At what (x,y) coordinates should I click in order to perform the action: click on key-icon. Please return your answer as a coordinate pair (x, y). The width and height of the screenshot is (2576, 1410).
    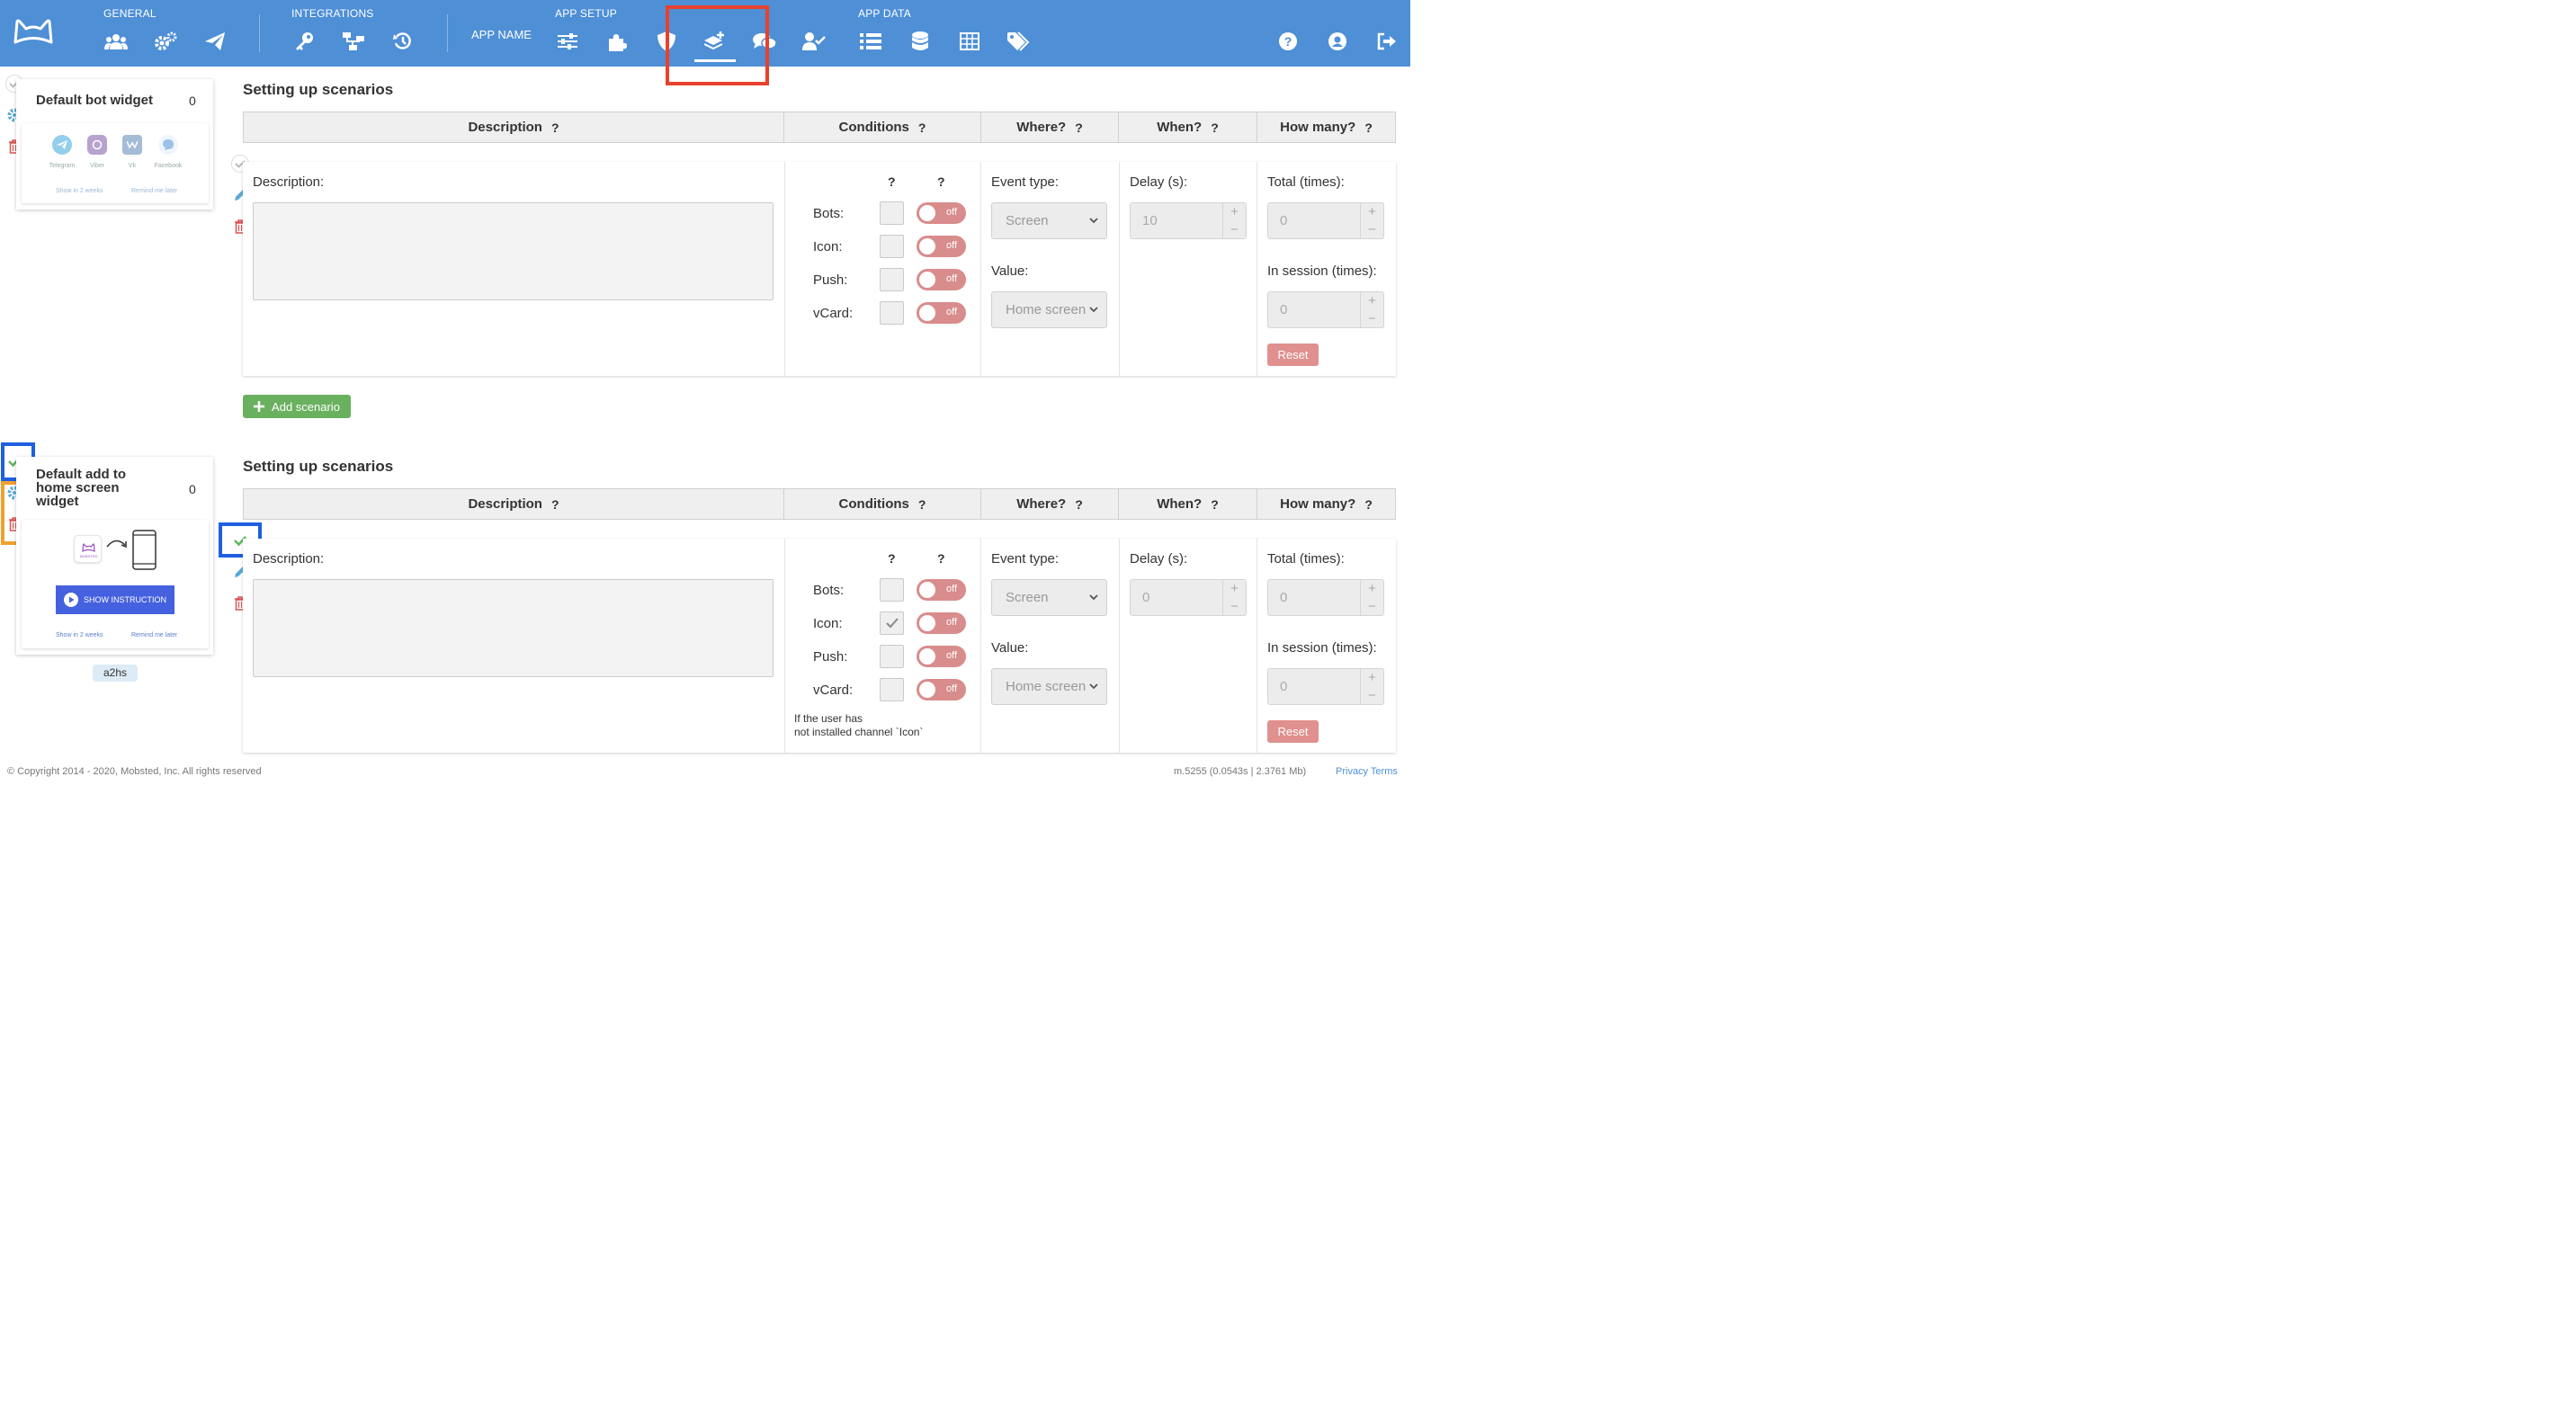
    Looking at the image, I should click on (304, 42).